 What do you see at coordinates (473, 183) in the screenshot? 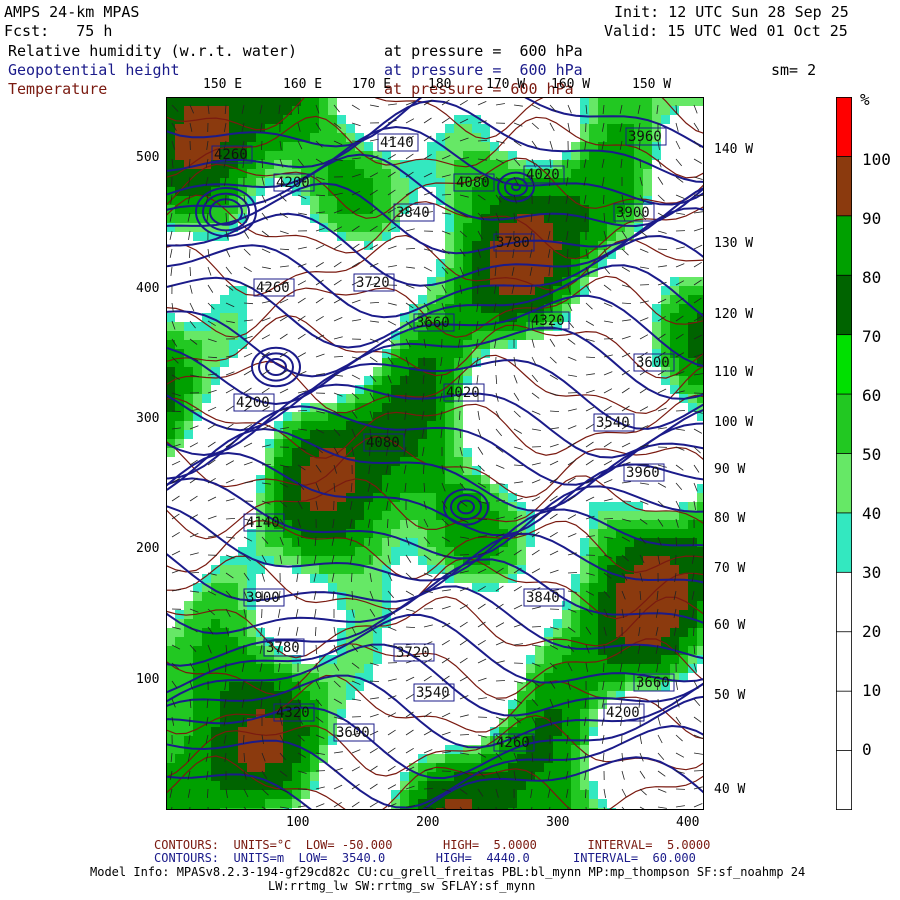
I see `height-label: 4080` at bounding box center [473, 183].